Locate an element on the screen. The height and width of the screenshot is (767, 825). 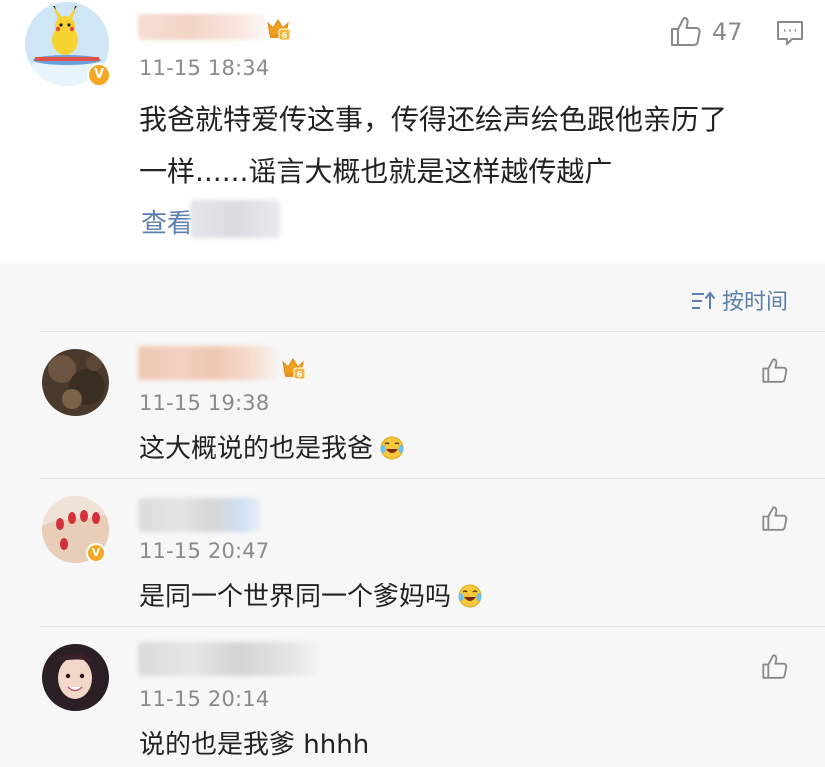
sort-by-time-button: 按时间 is located at coordinates (739, 300).